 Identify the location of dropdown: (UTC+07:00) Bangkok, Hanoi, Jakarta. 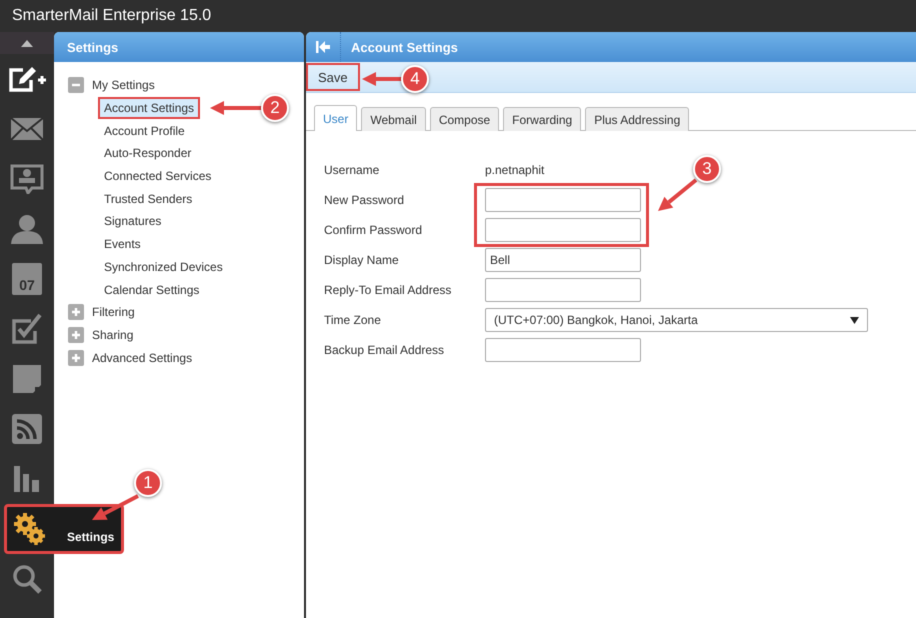
(676, 320).